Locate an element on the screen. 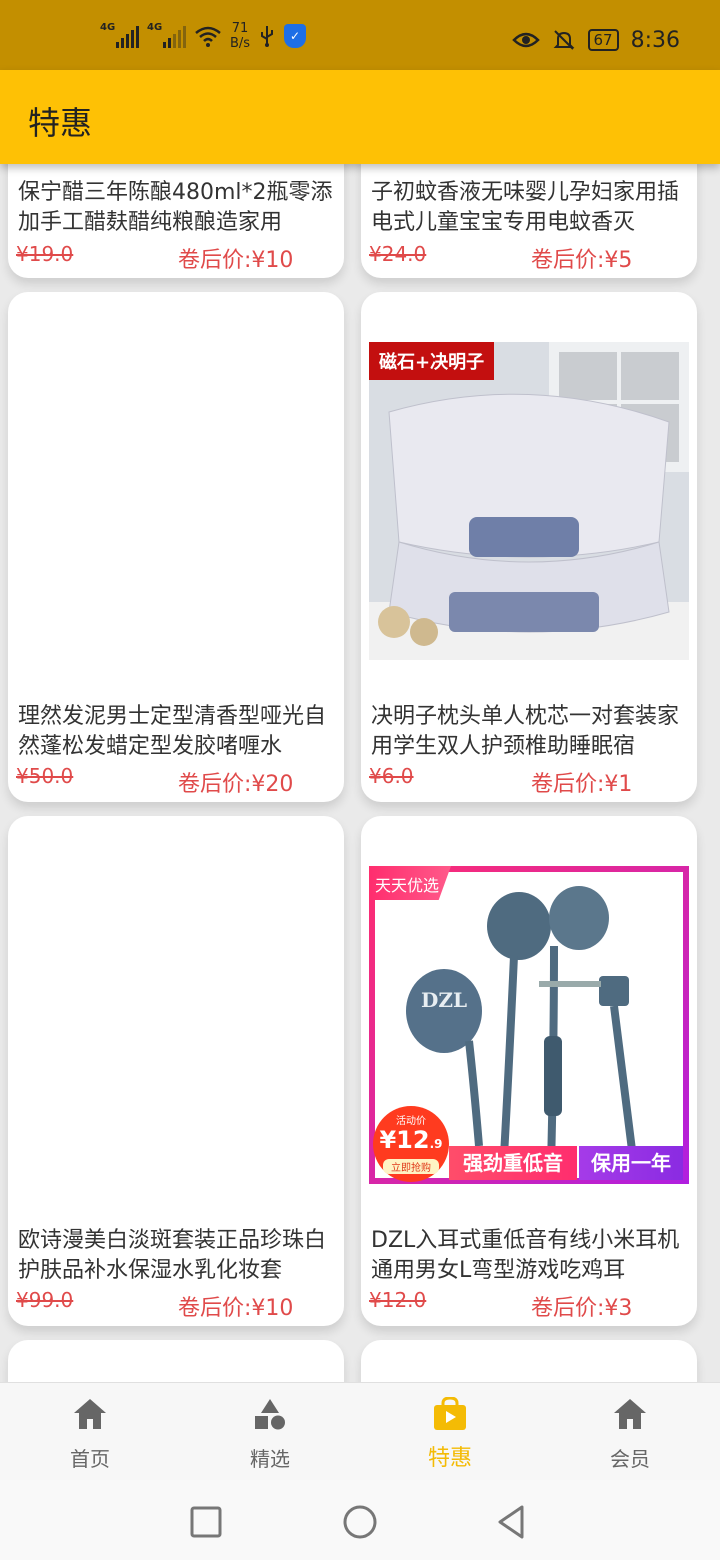  promo-buy-tag: 立即抢购 is located at coordinates (411, 1166).